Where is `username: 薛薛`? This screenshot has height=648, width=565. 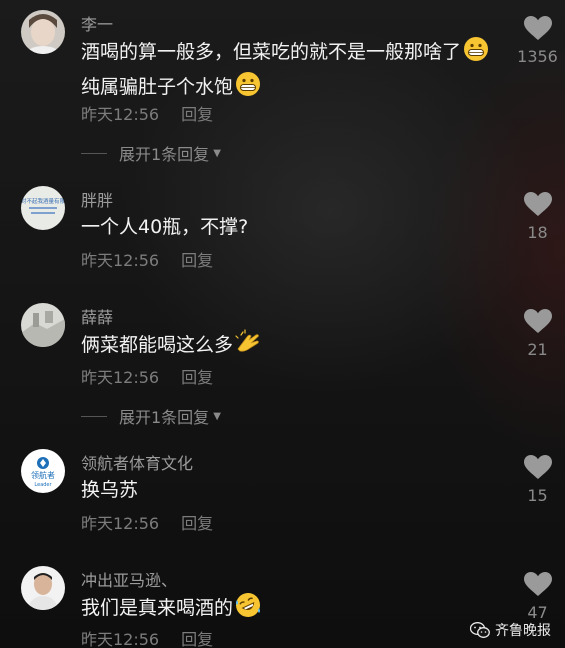
username: 薛薛 is located at coordinates (97, 316).